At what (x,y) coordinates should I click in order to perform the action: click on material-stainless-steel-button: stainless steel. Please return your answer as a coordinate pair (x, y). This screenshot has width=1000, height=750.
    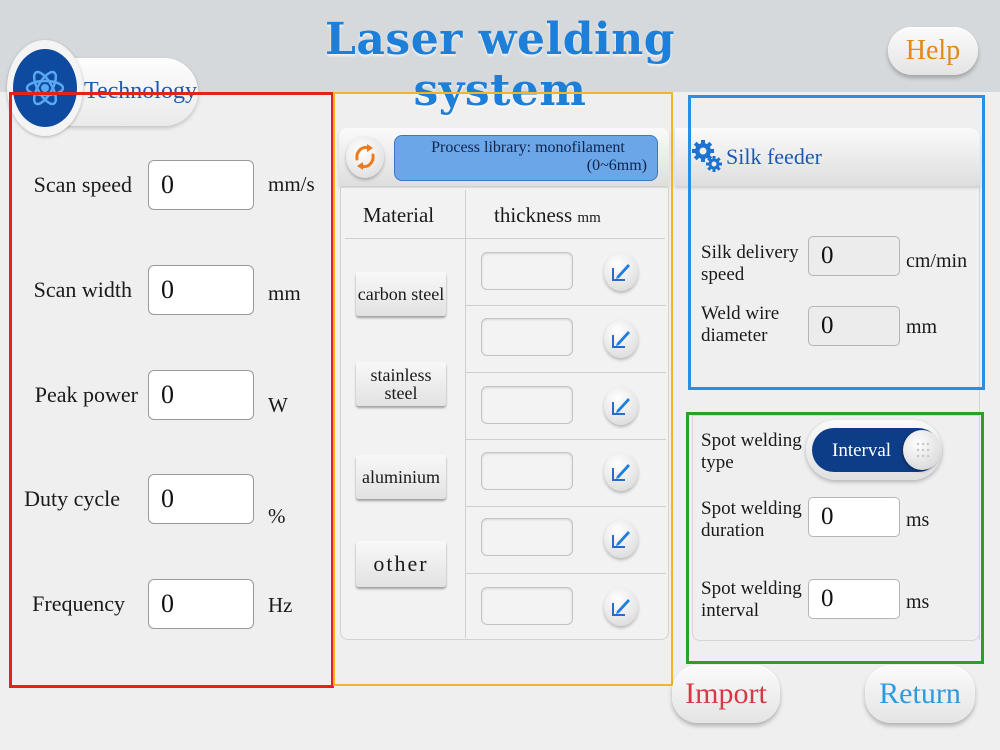
    Looking at the image, I should click on (401, 384).